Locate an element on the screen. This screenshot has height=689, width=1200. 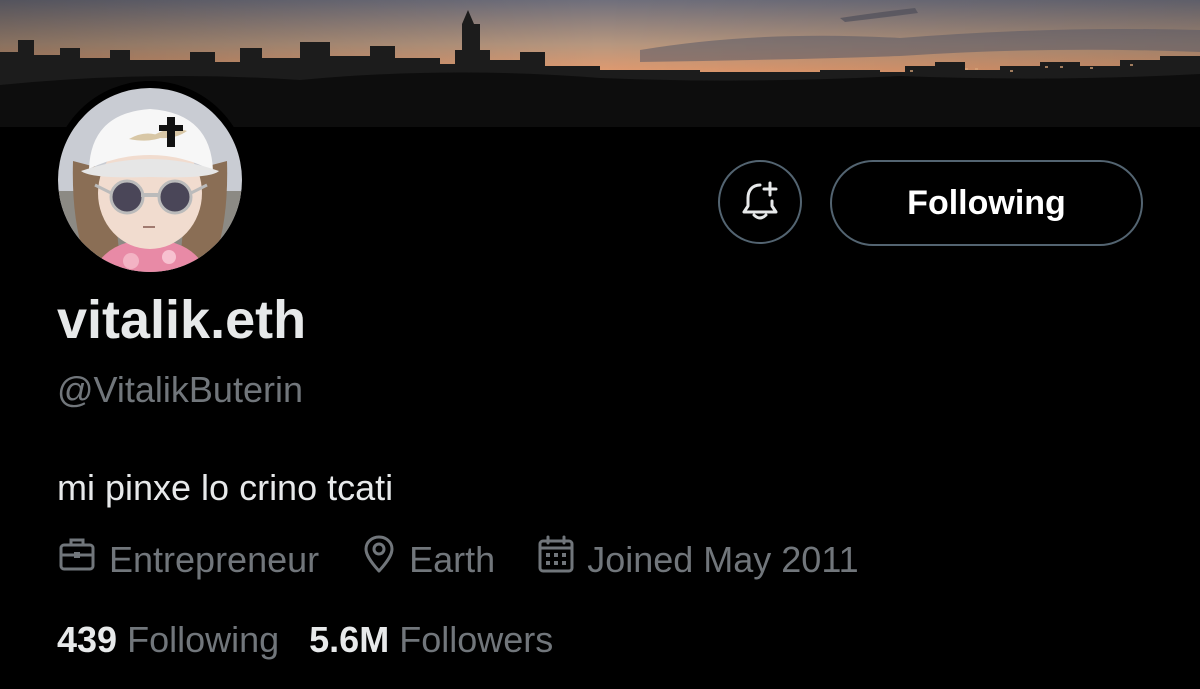
following-stat-link: 439 Following is located at coordinates (168, 640).